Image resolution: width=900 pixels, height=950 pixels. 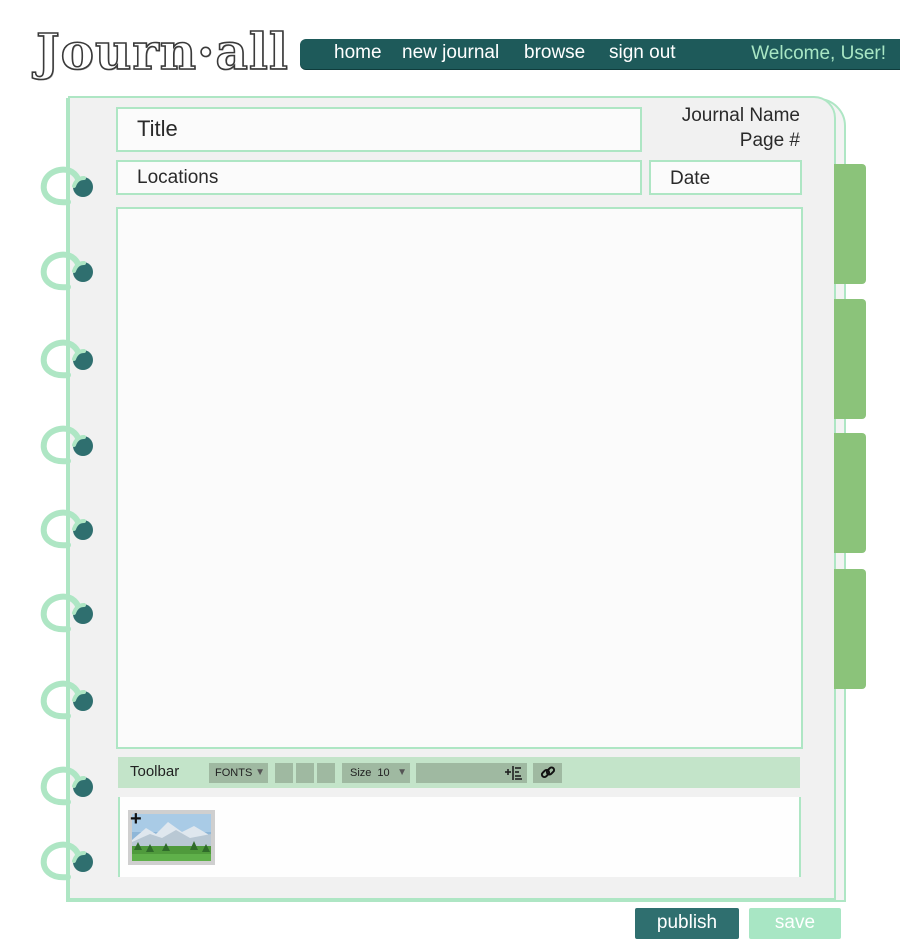 What do you see at coordinates (162, 51) in the screenshot?
I see `app-logo: Journ·all` at bounding box center [162, 51].